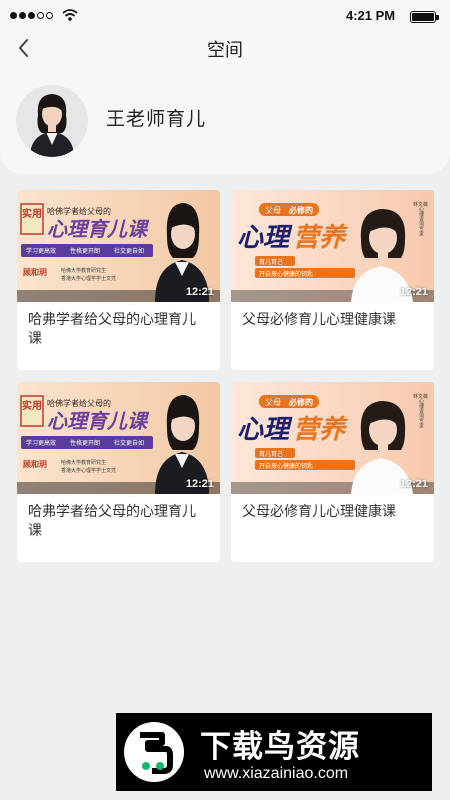  I want to click on watermark-title: 下载鸟资源, so click(280, 747).